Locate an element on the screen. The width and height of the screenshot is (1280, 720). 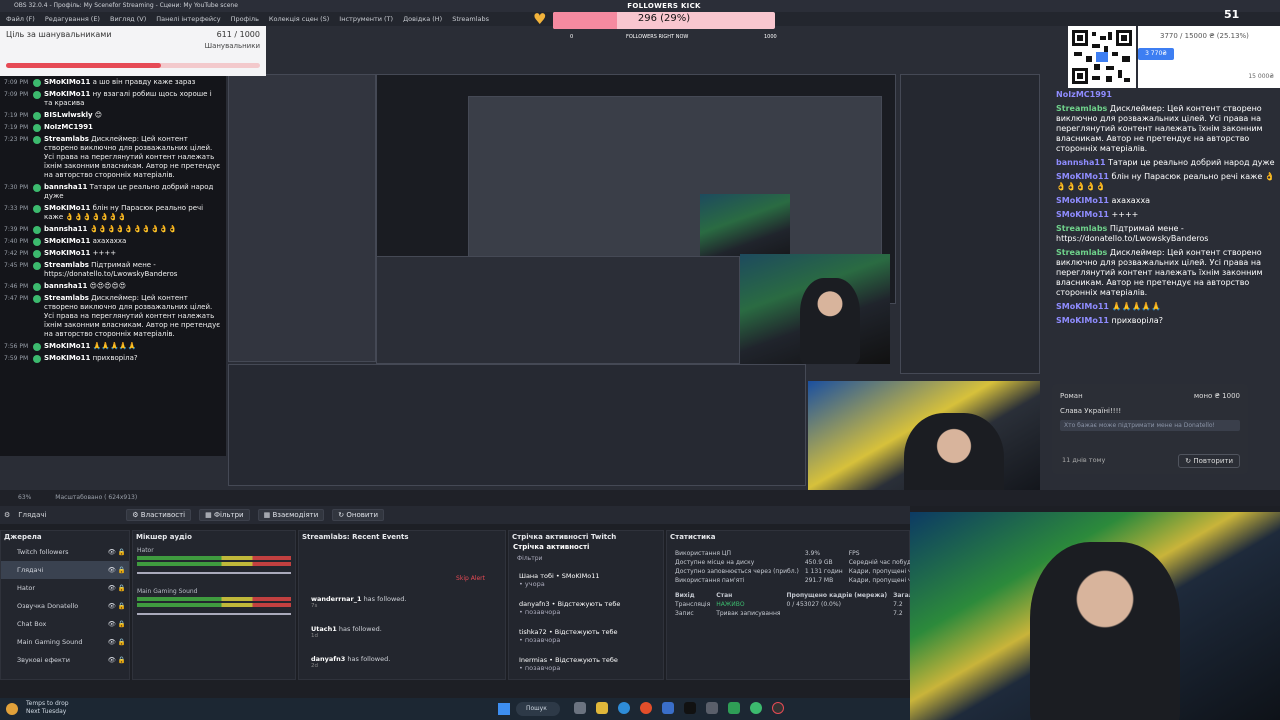
source-label: Hator is located at coordinates (26, 588).